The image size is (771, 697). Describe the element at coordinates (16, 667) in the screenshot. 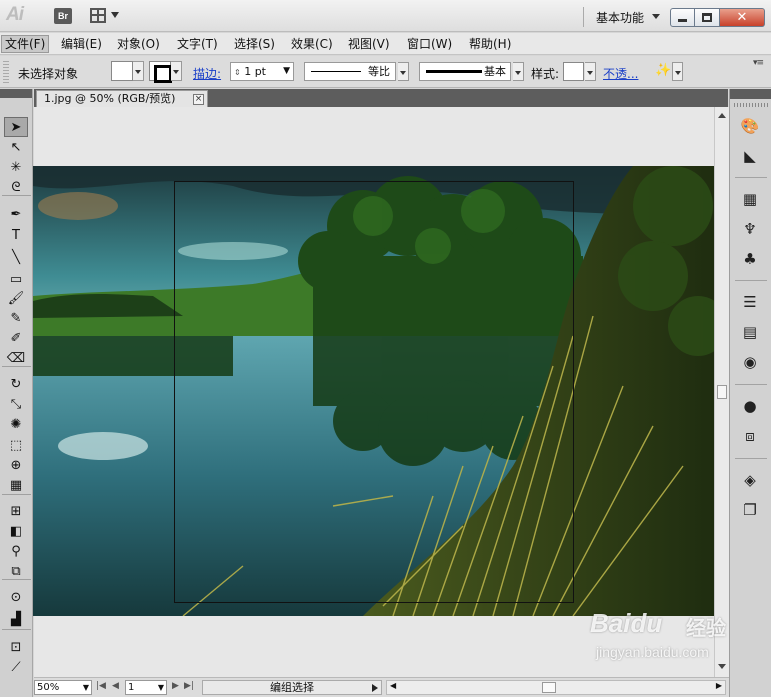

I see `slice-tool: ⟋` at that location.